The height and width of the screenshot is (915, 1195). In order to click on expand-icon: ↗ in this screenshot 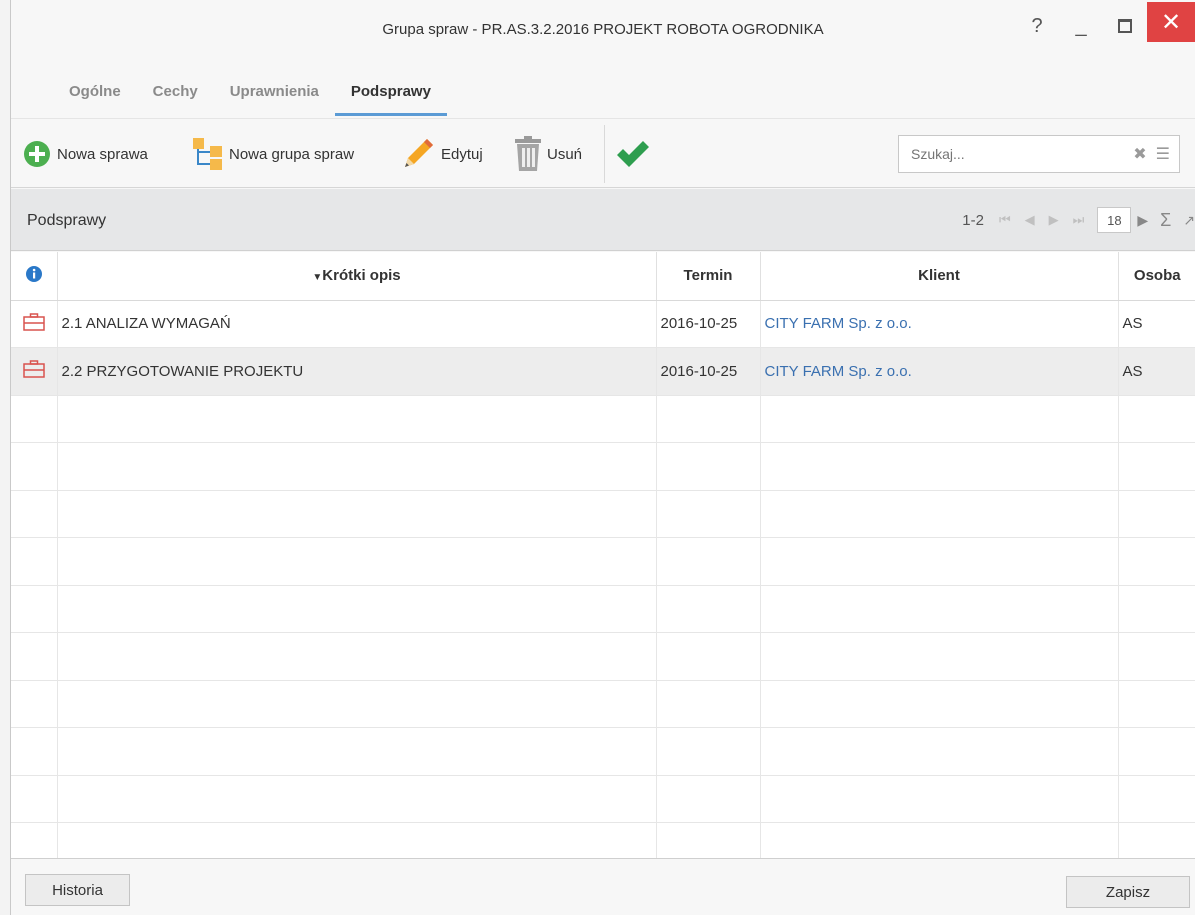, I will do `click(1189, 220)`.